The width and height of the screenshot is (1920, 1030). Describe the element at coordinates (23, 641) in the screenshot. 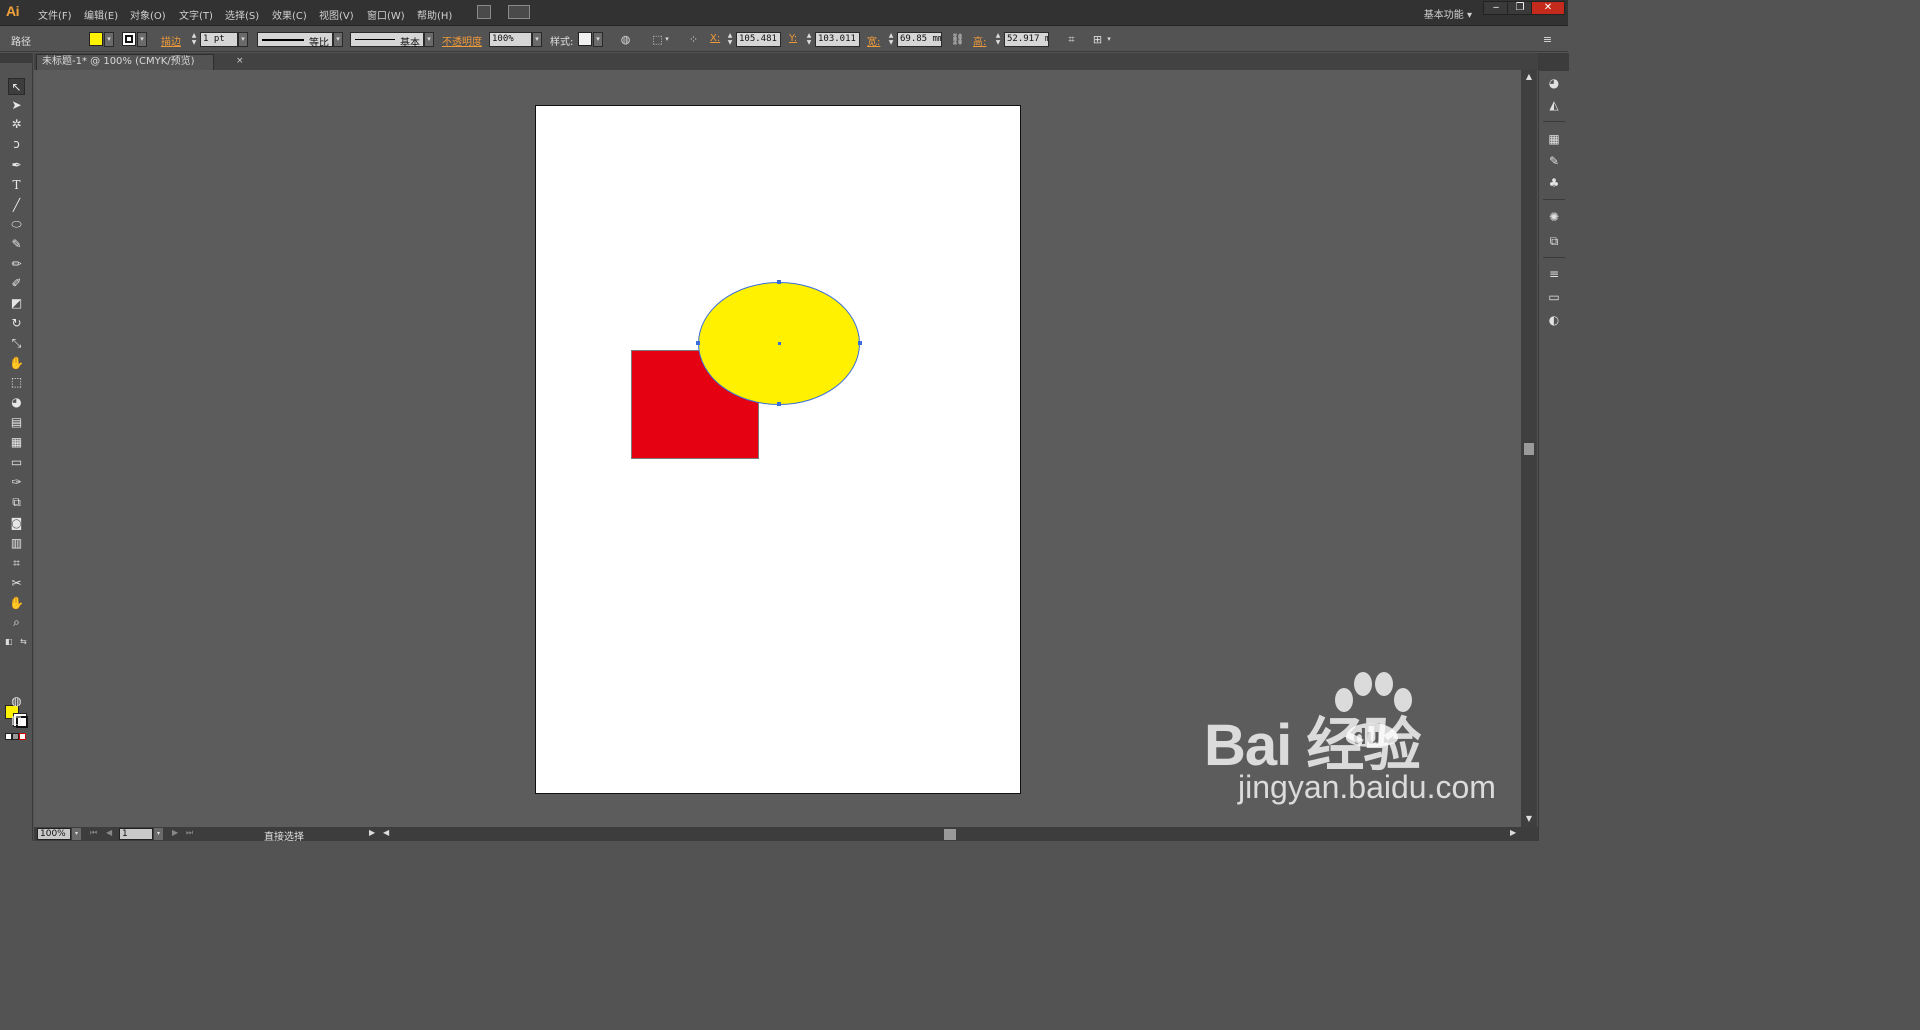

I see `swap-colors-icon: ⇆` at that location.